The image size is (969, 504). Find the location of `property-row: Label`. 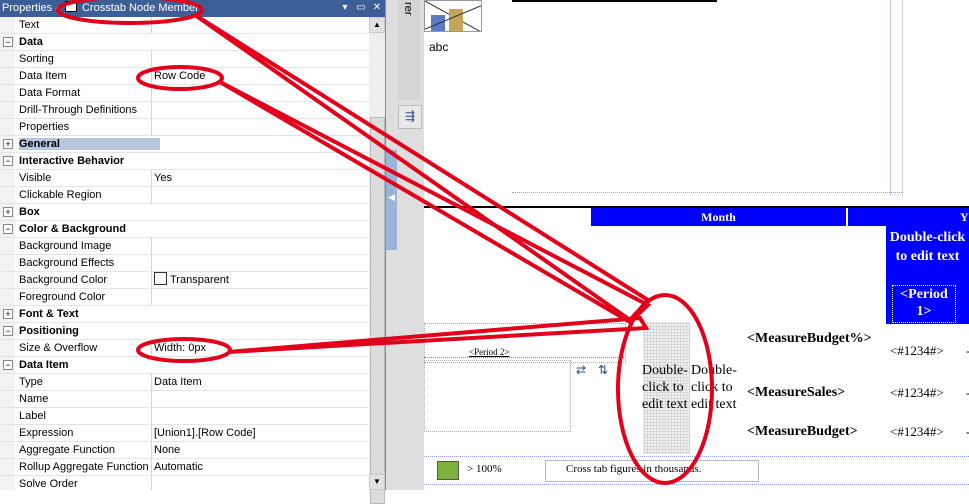

property-row: Label is located at coordinates (184, 416).